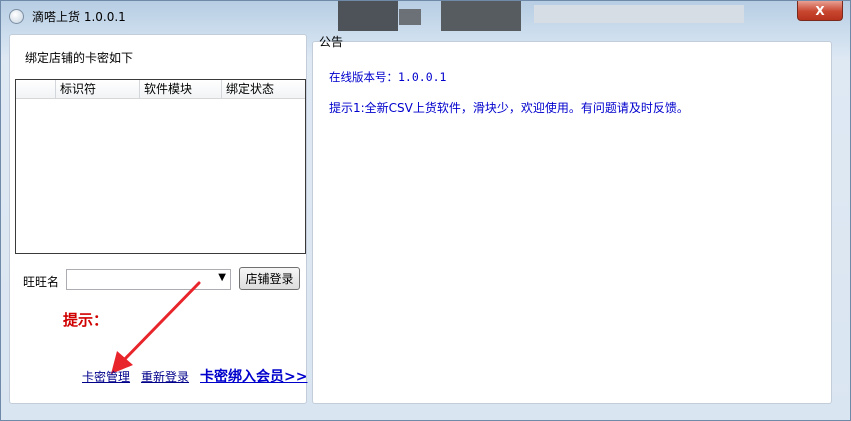  Describe the element at coordinates (253, 376) in the screenshot. I see `bind-member-link: 卡密绑入会员>>` at that location.